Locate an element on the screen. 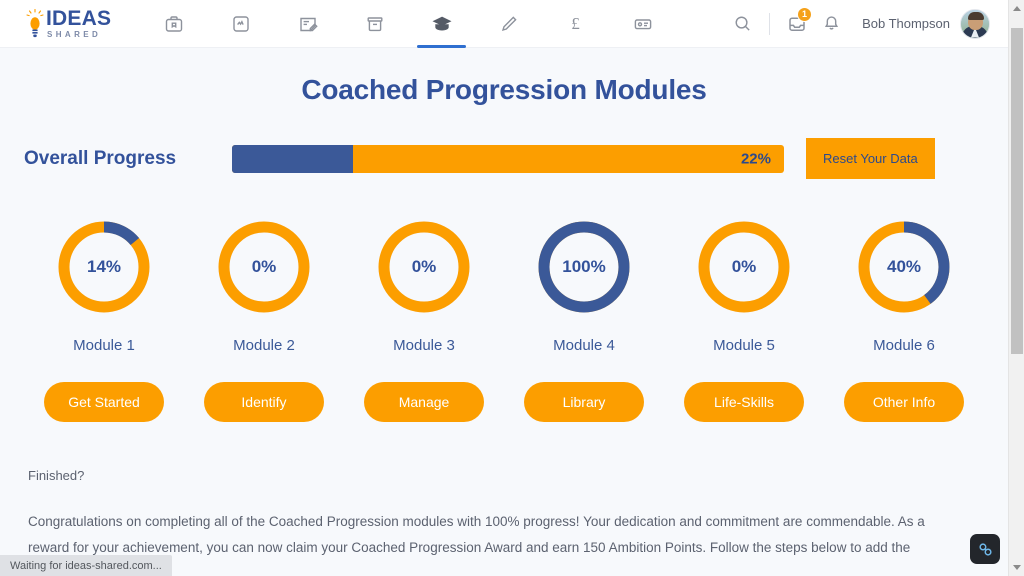 This screenshot has width=1024, height=576. module-card: 0% Module 3 Manage is located at coordinates (424, 320).